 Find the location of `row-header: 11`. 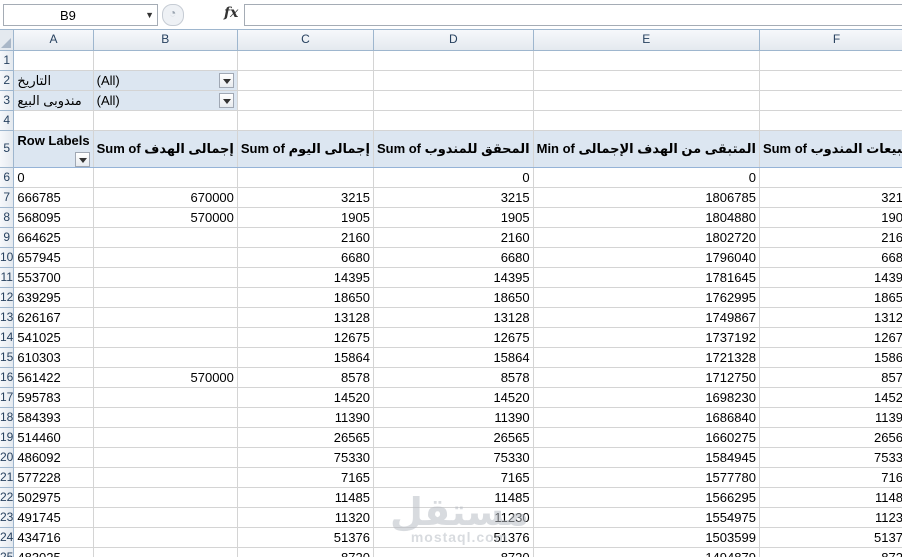

row-header: 11 is located at coordinates (7, 277).